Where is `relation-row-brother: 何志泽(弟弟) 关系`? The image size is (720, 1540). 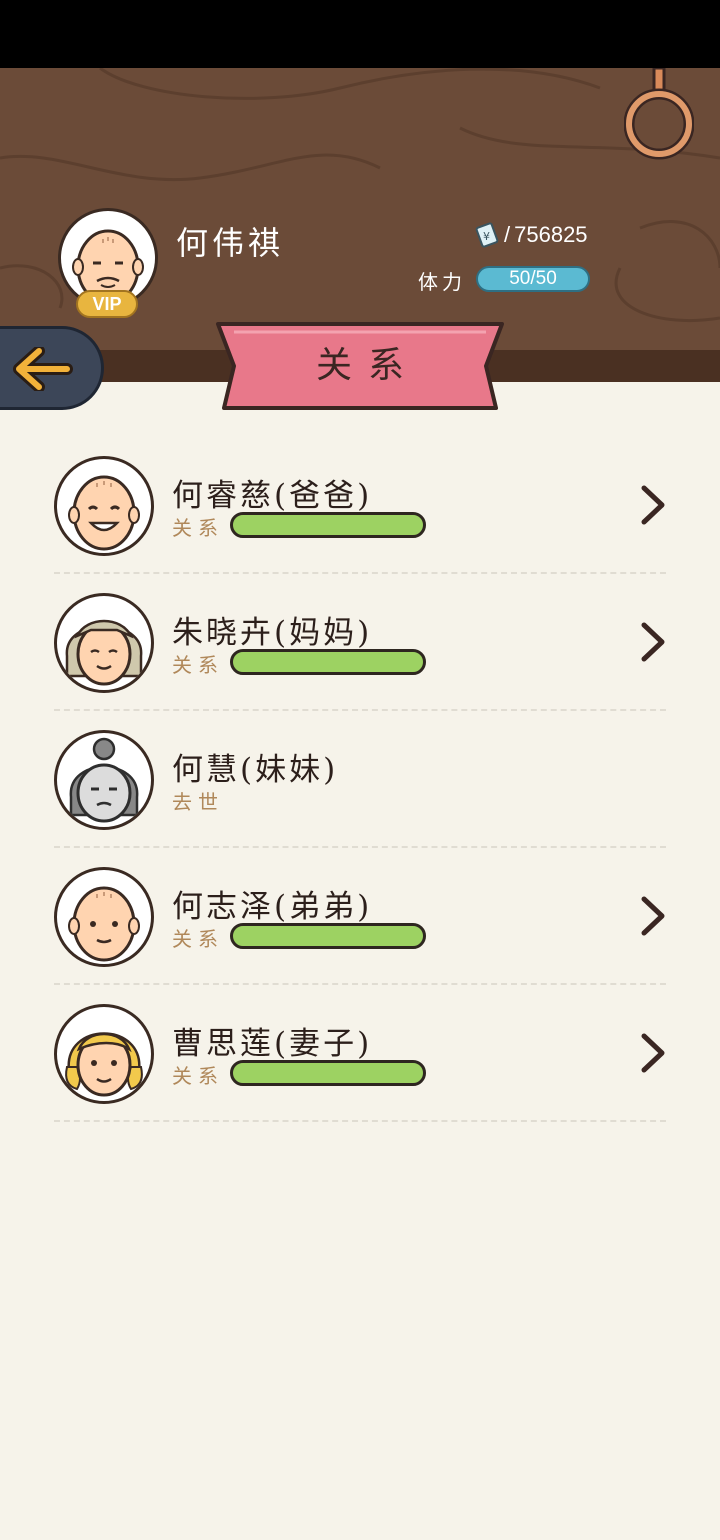
relation-row-brother: 何志泽(弟弟) 关系 is located at coordinates (360, 933).